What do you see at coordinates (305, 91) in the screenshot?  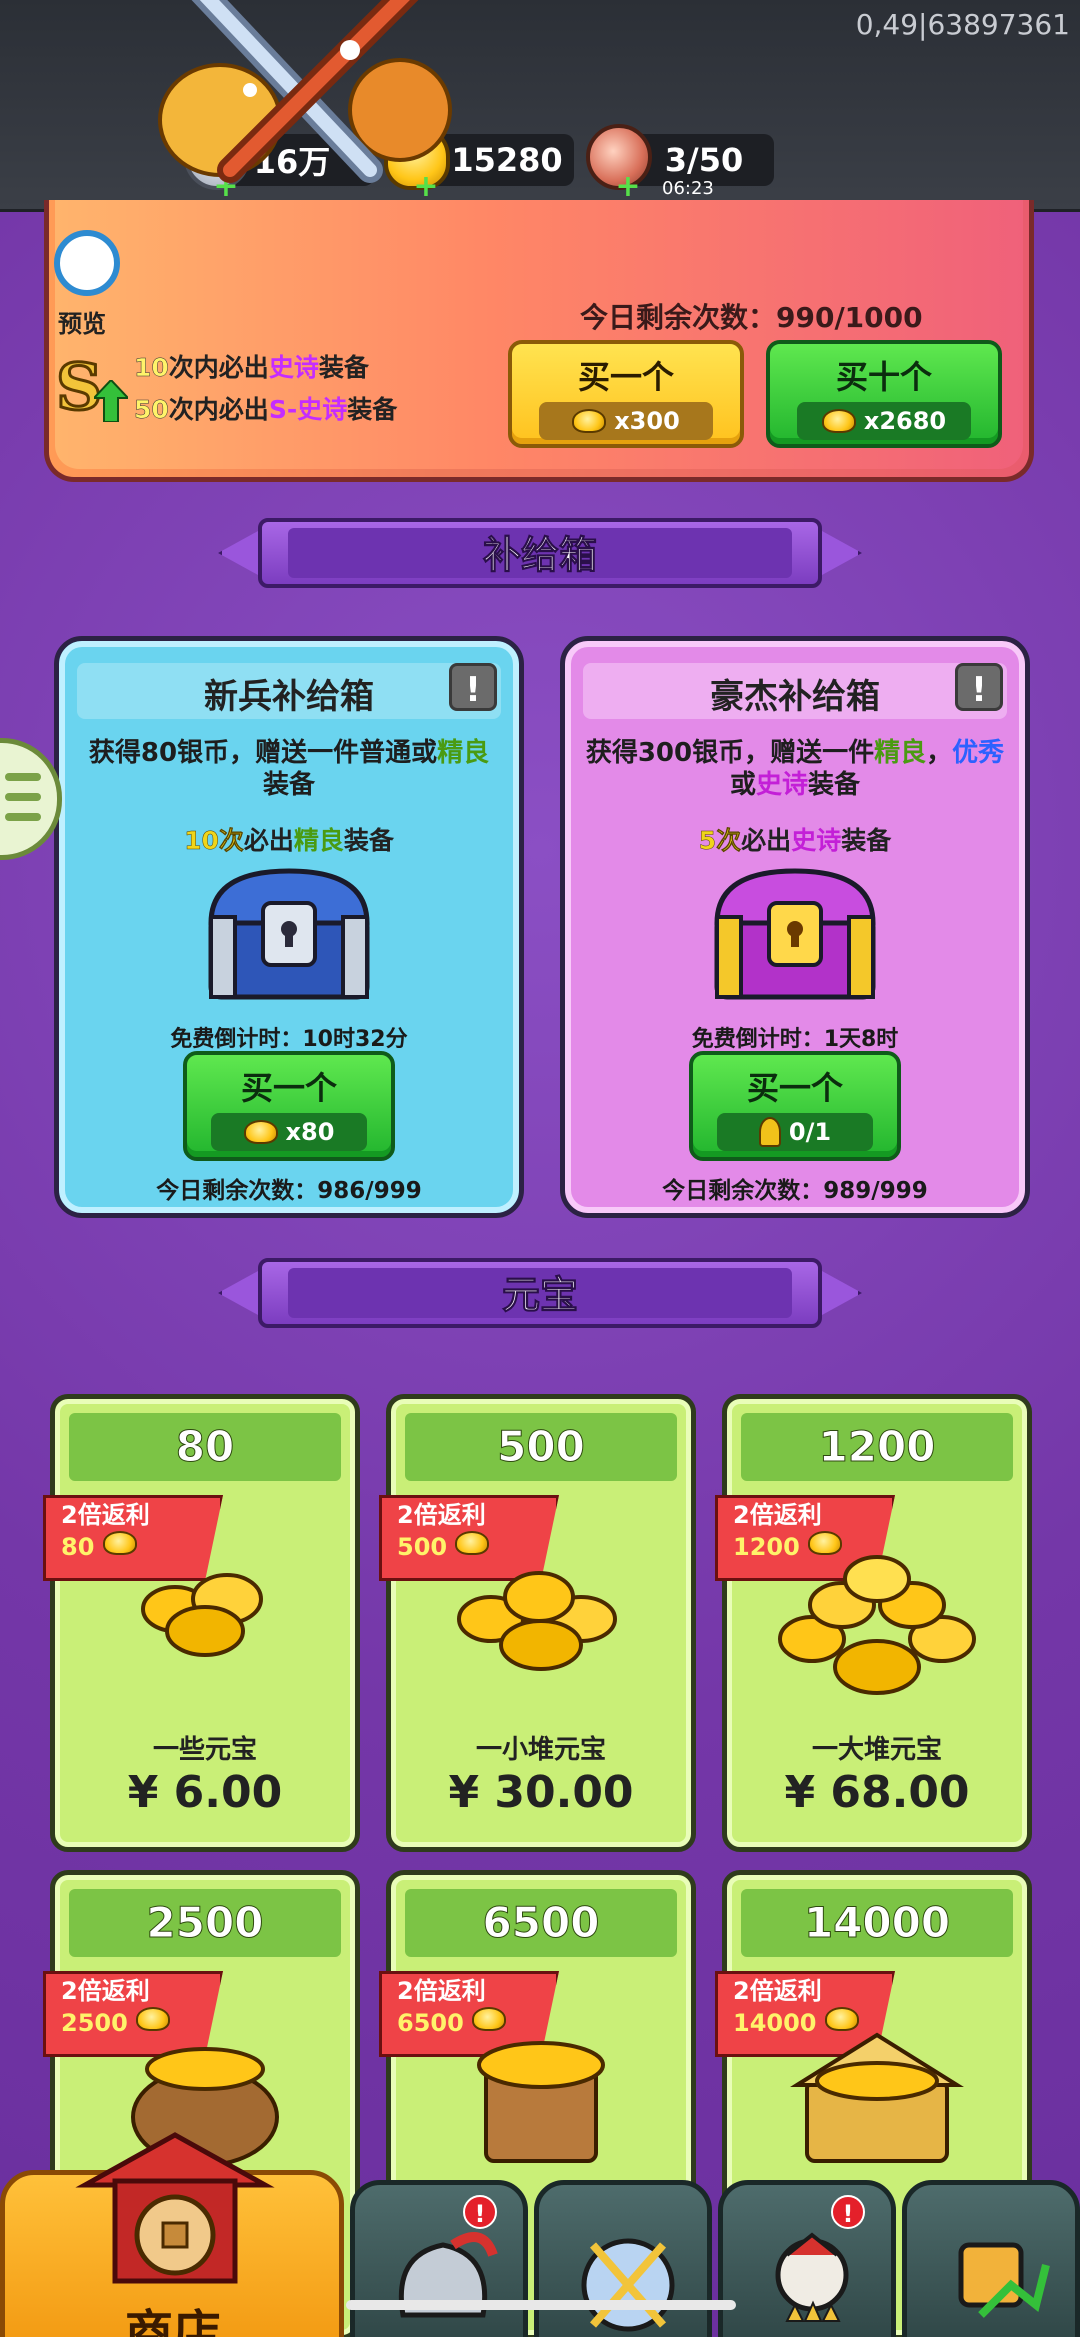 I see `crossed-swords-art` at bounding box center [305, 91].